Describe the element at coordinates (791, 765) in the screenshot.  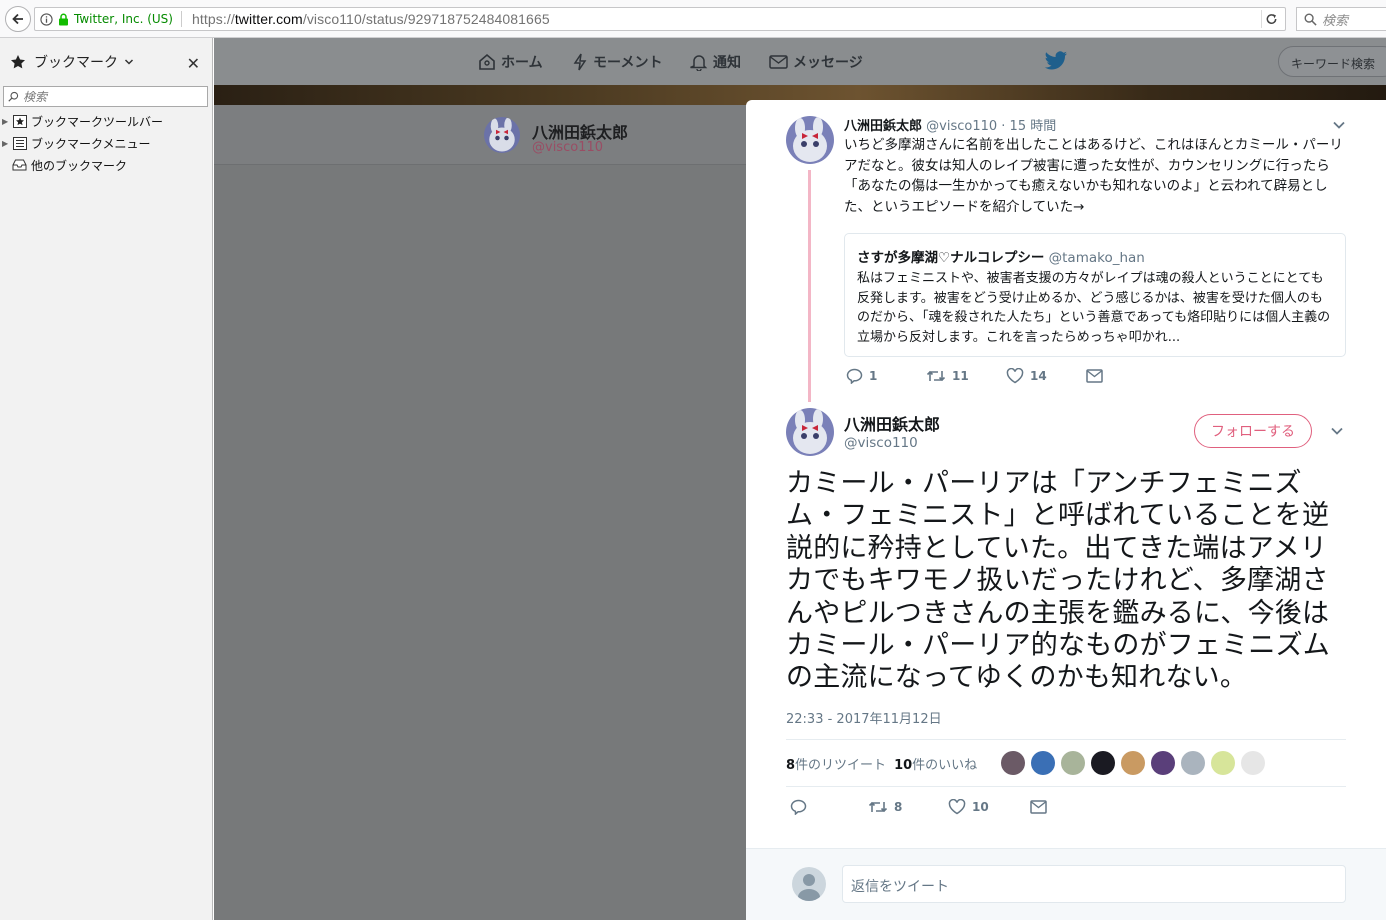
I see `retweet-stat-count: 8` at that location.